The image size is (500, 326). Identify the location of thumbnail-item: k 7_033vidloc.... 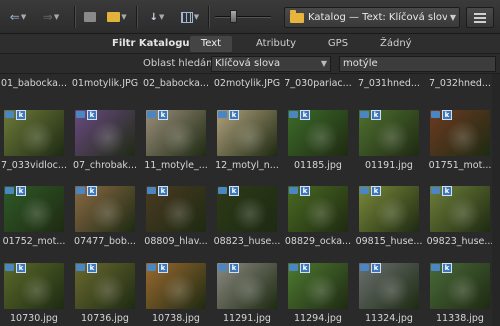
(34, 145).